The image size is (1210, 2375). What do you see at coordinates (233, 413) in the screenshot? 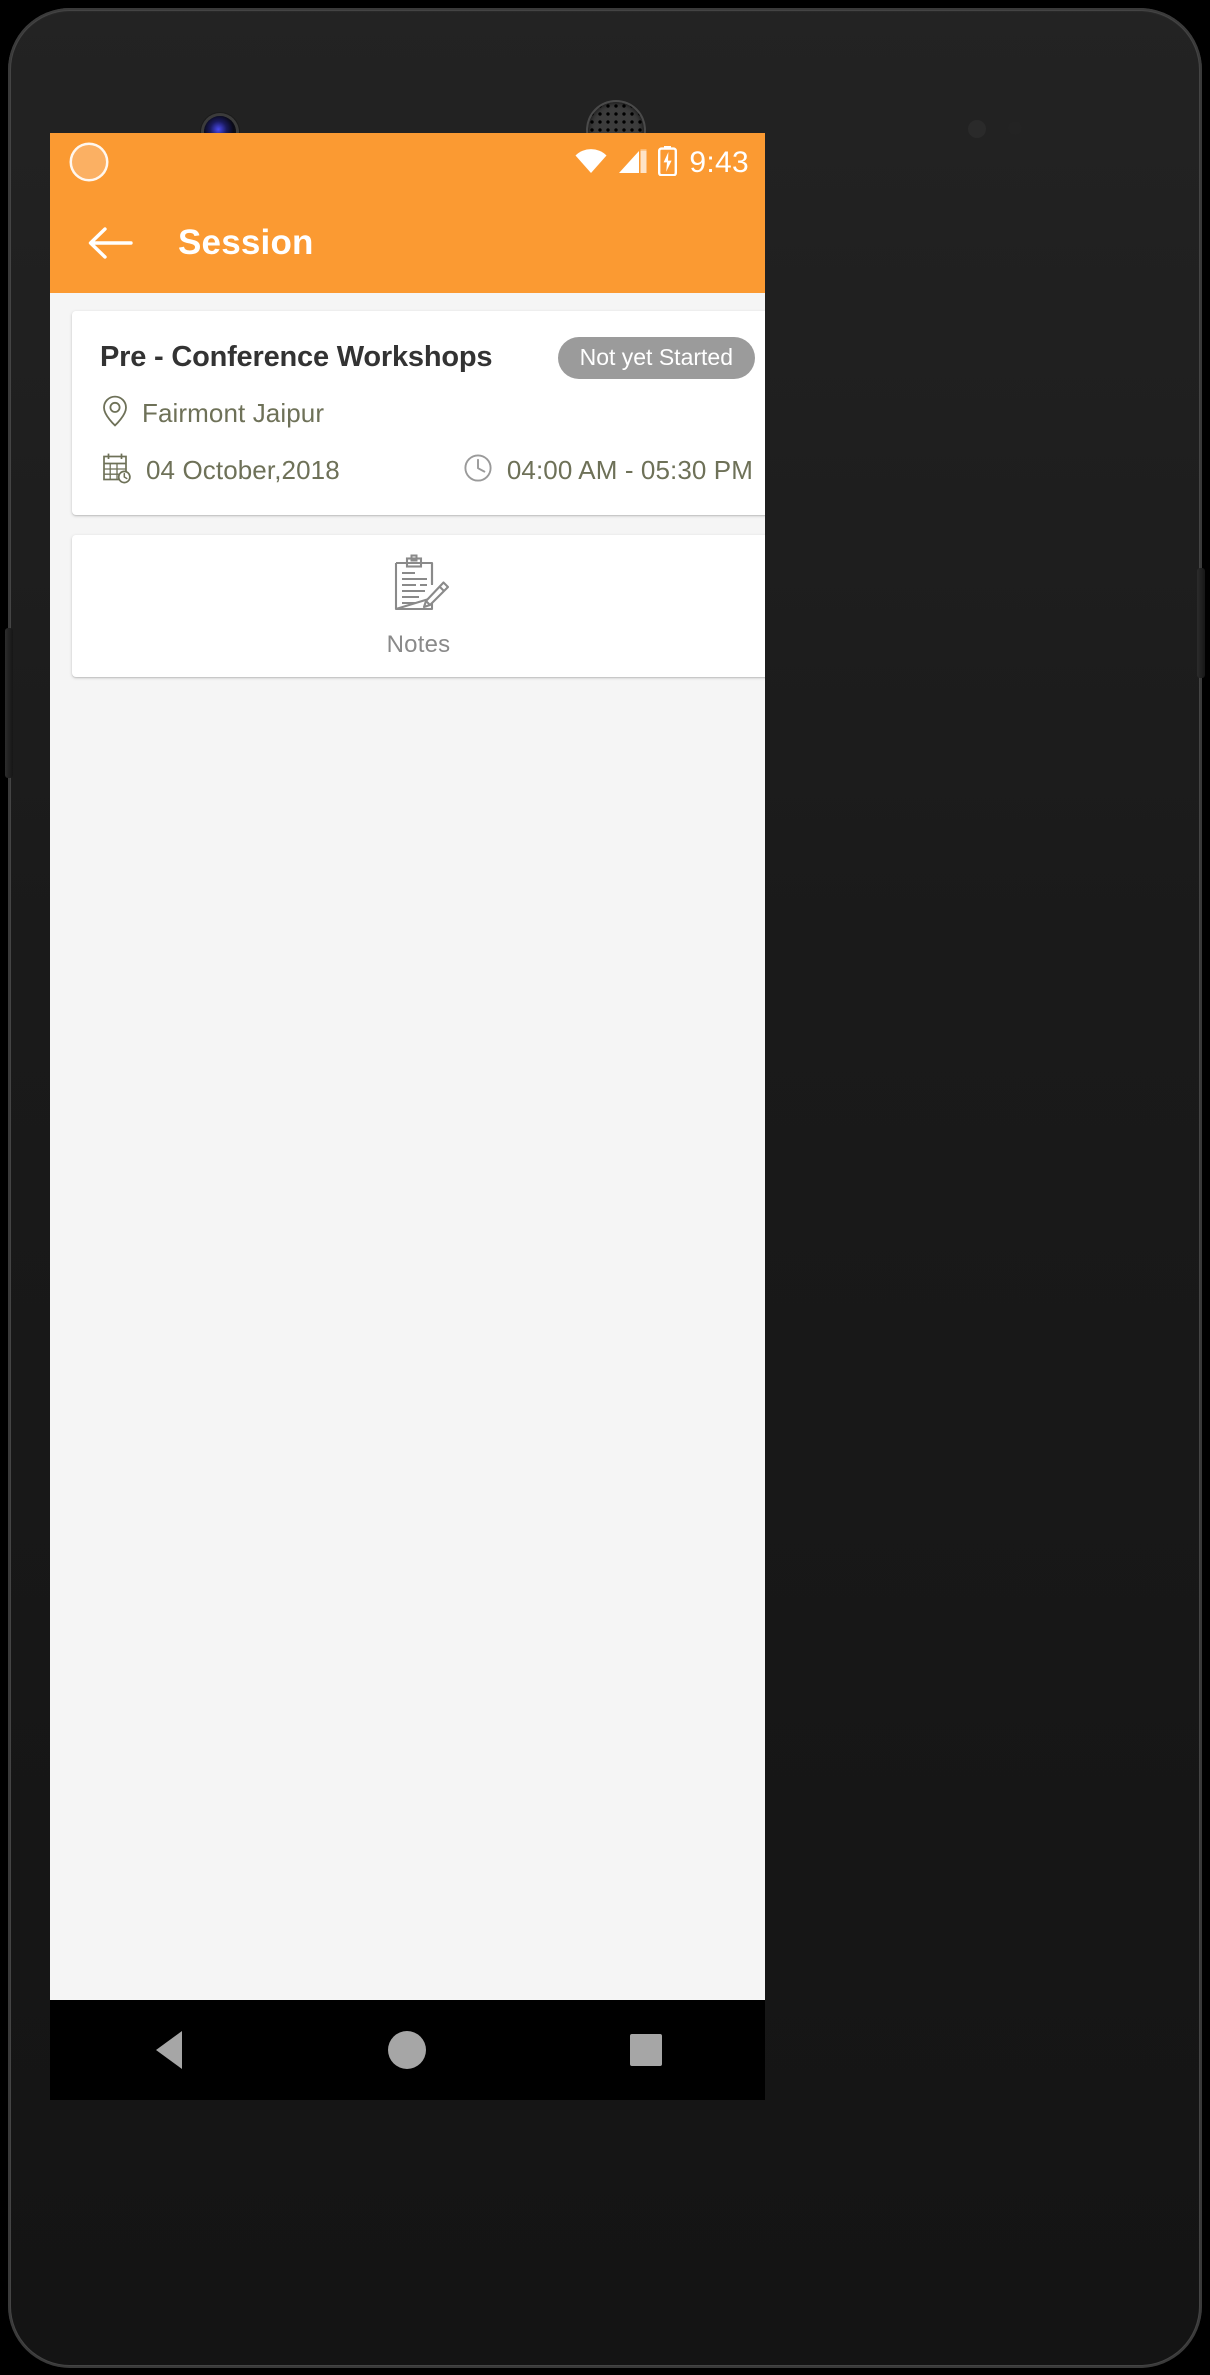
I see `session-location-text: Fairmont Jaipur` at bounding box center [233, 413].